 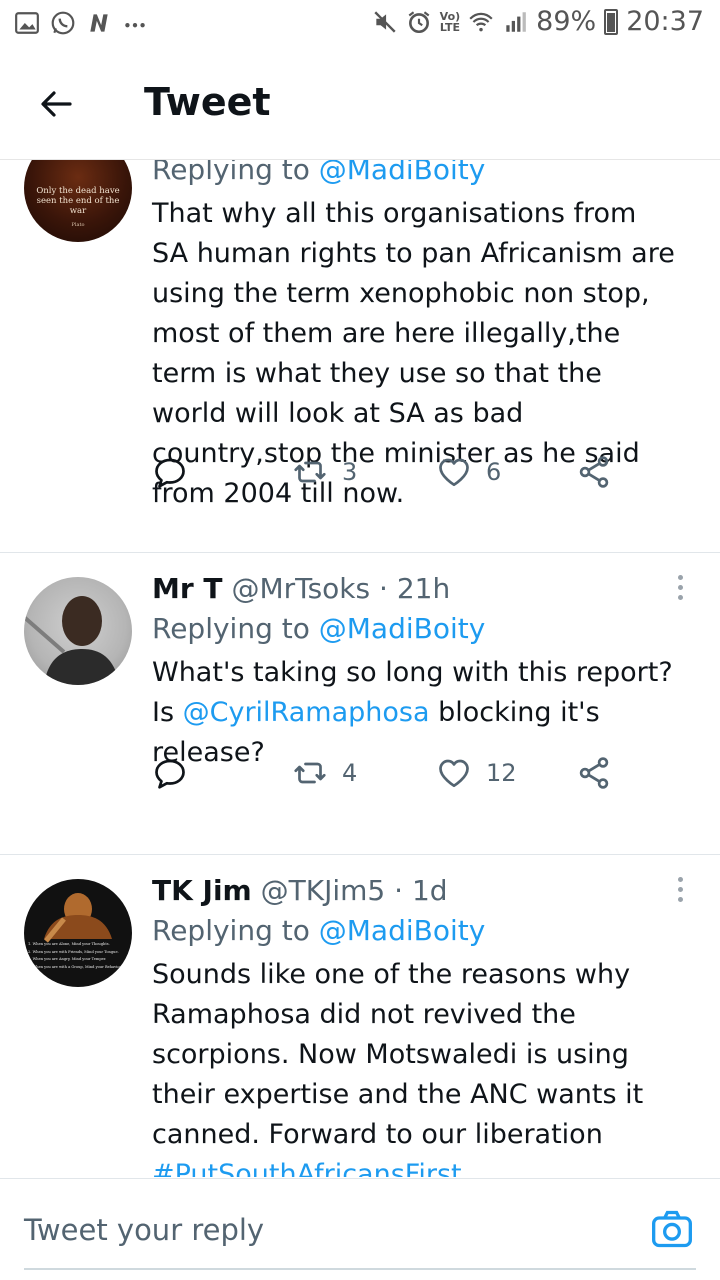 What do you see at coordinates (481, 21) in the screenshot?
I see `wifi-icon` at bounding box center [481, 21].